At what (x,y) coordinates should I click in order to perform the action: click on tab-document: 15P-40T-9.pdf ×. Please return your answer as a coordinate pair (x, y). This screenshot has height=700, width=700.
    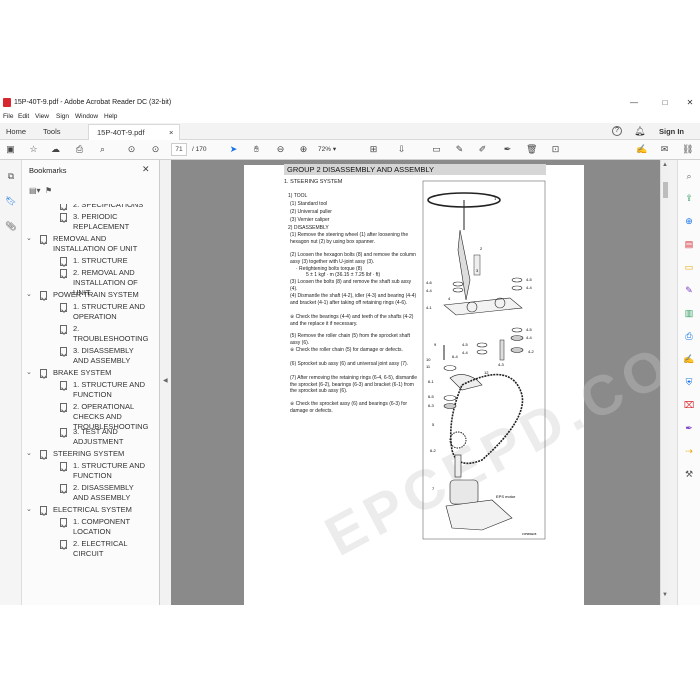
    Looking at the image, I should click on (134, 132).